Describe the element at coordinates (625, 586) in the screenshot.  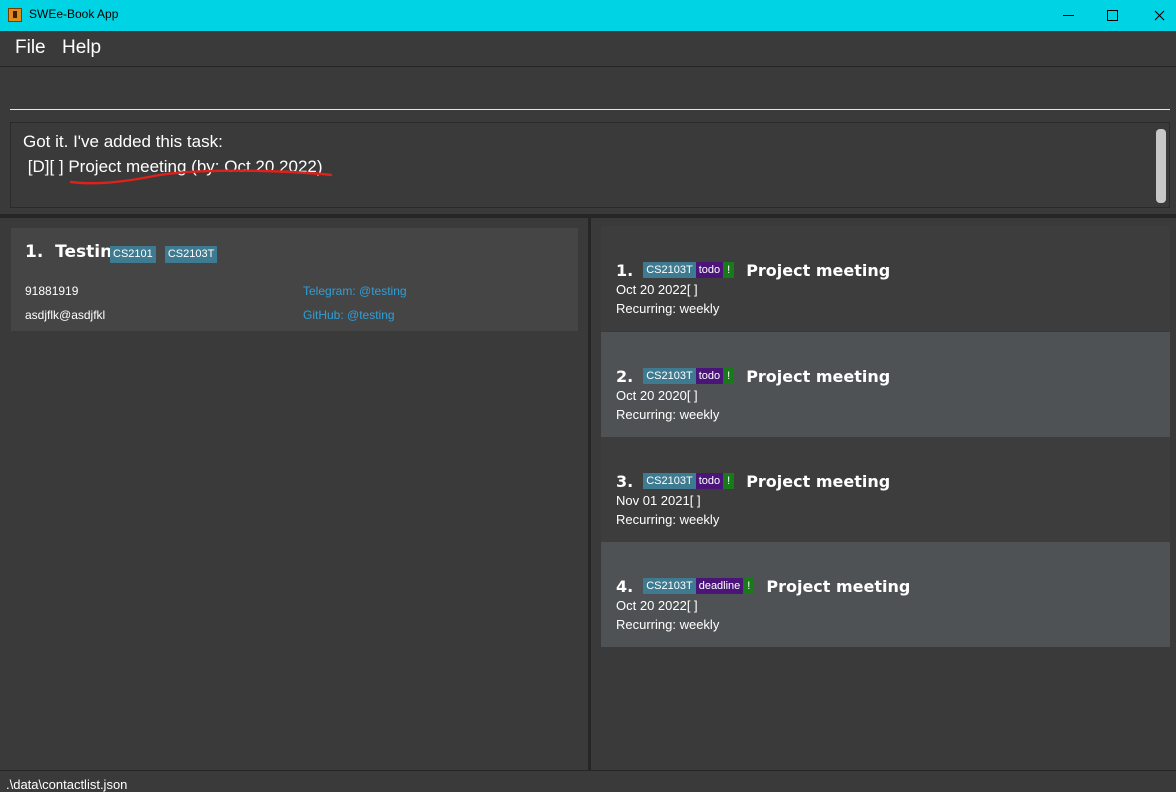
I see `task-index: 4.` at that location.